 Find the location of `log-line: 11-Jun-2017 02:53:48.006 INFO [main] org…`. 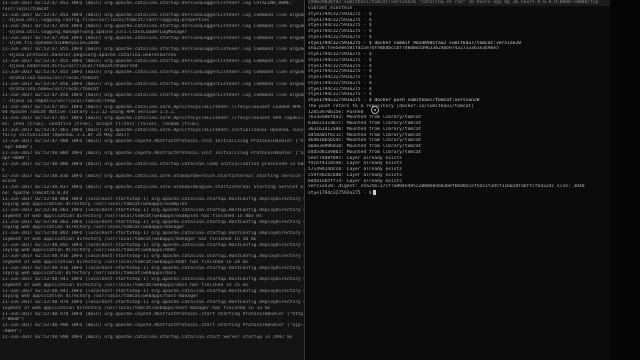

log-line: 11-Jun-2017 02:53:48.006 INFO [main] org… is located at coordinates (153, 164).